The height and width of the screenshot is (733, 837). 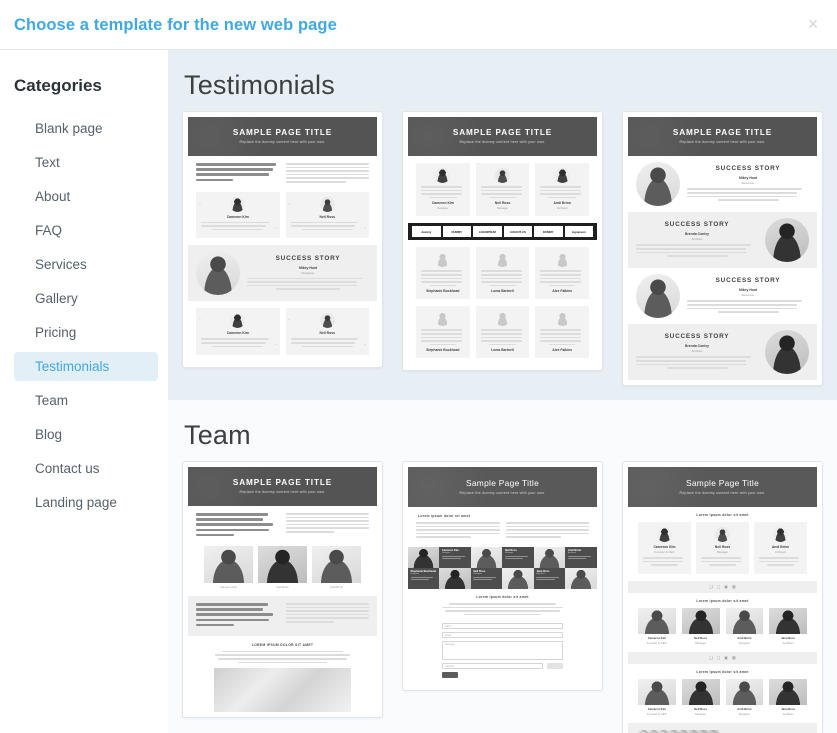 What do you see at coordinates (502, 651) in the screenshot?
I see `form-message-input: Message` at bounding box center [502, 651].